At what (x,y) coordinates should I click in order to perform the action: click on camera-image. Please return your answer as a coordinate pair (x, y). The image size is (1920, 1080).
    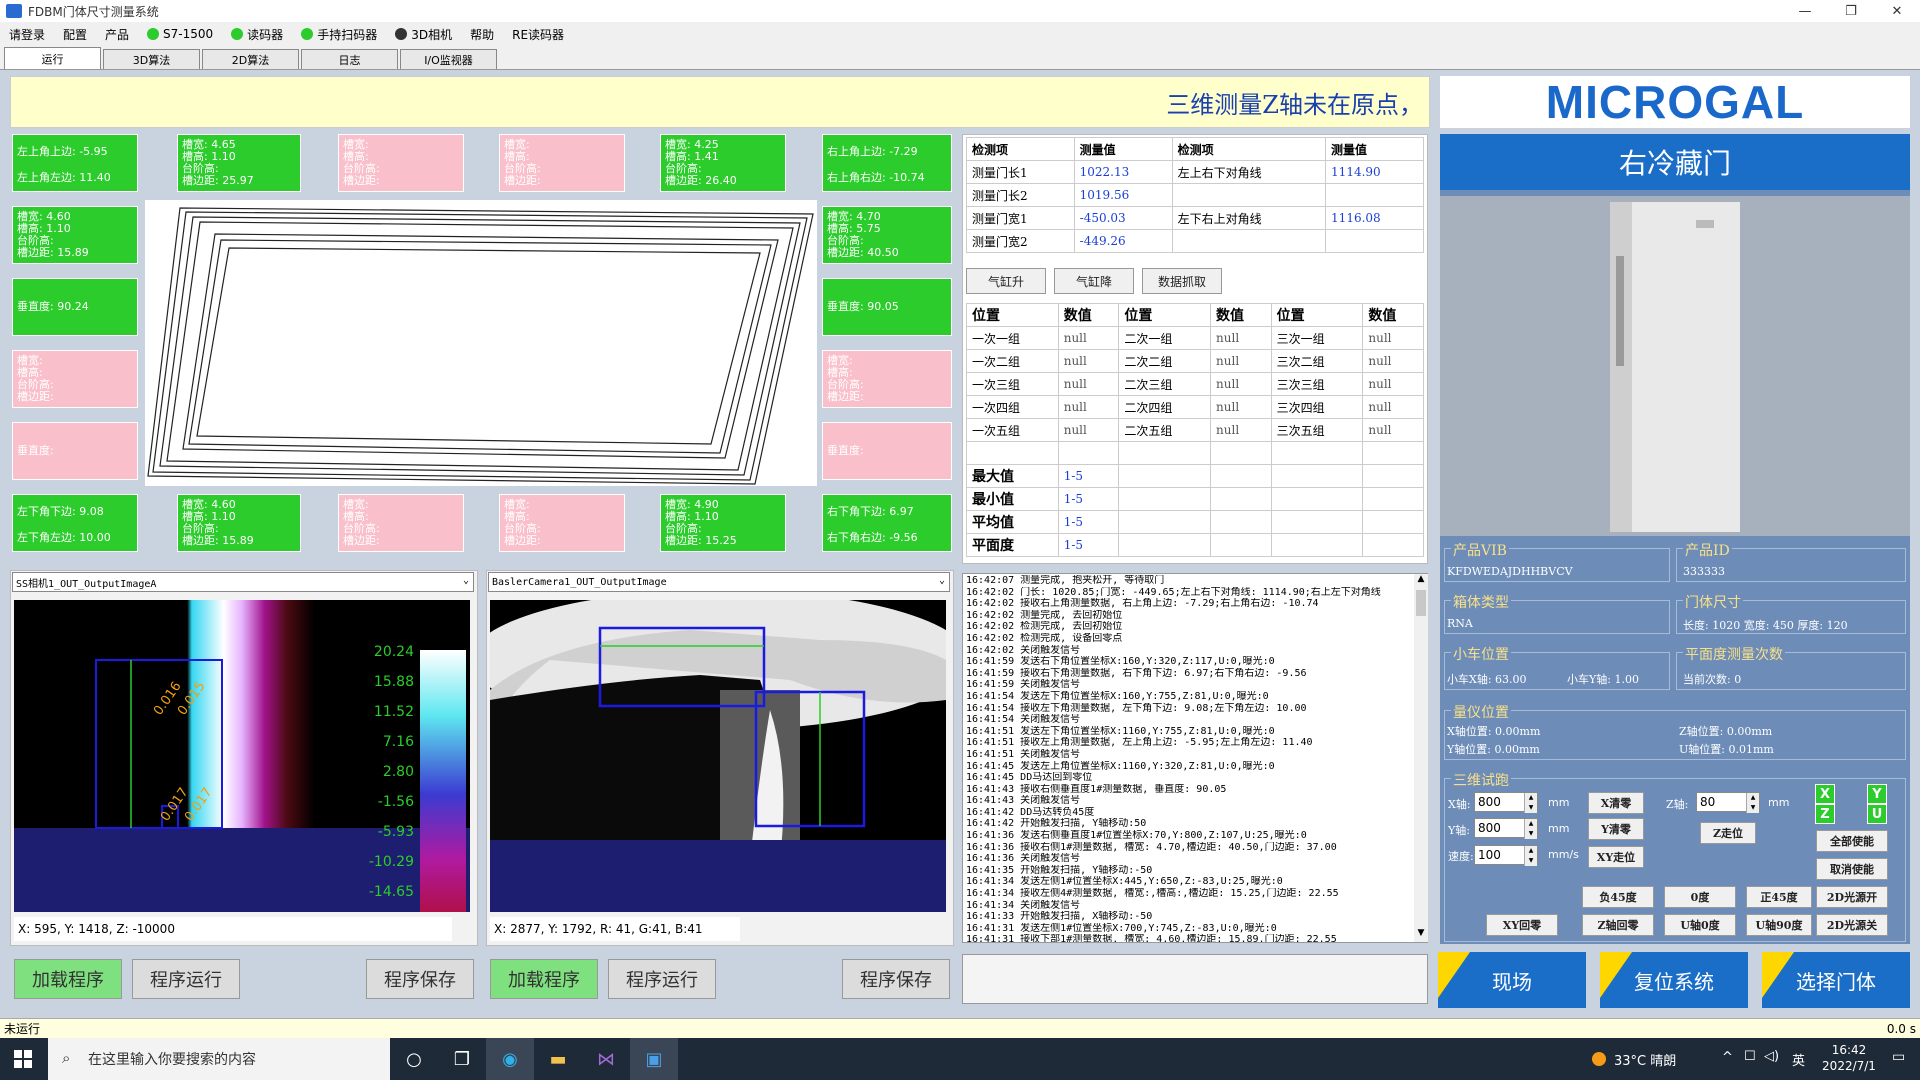
    Looking at the image, I should click on (718, 756).